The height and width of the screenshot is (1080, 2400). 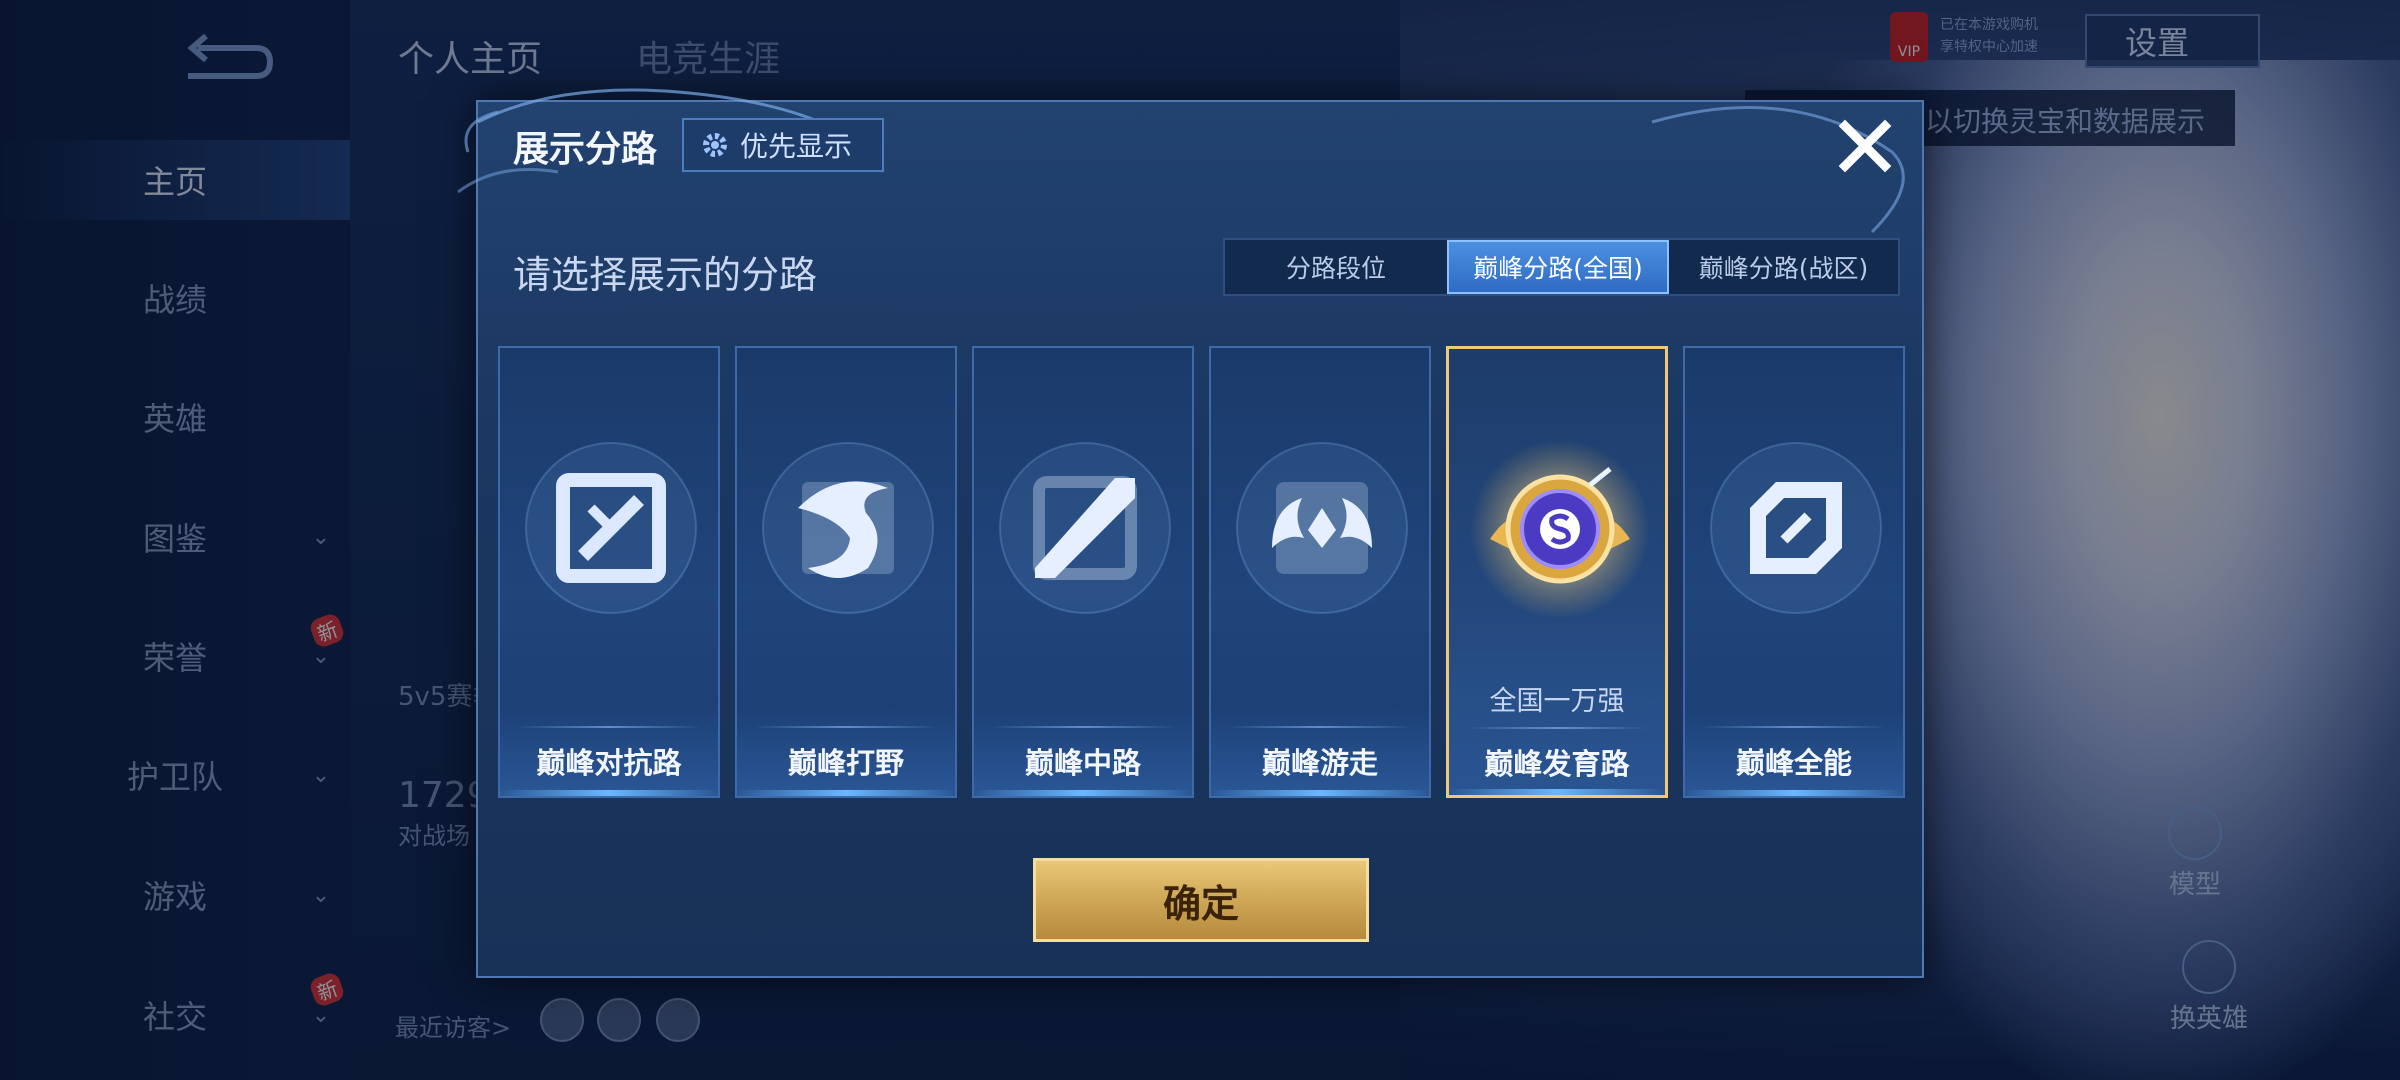 I want to click on lane-card-label: 巅峰中路, so click(x=1082, y=763).